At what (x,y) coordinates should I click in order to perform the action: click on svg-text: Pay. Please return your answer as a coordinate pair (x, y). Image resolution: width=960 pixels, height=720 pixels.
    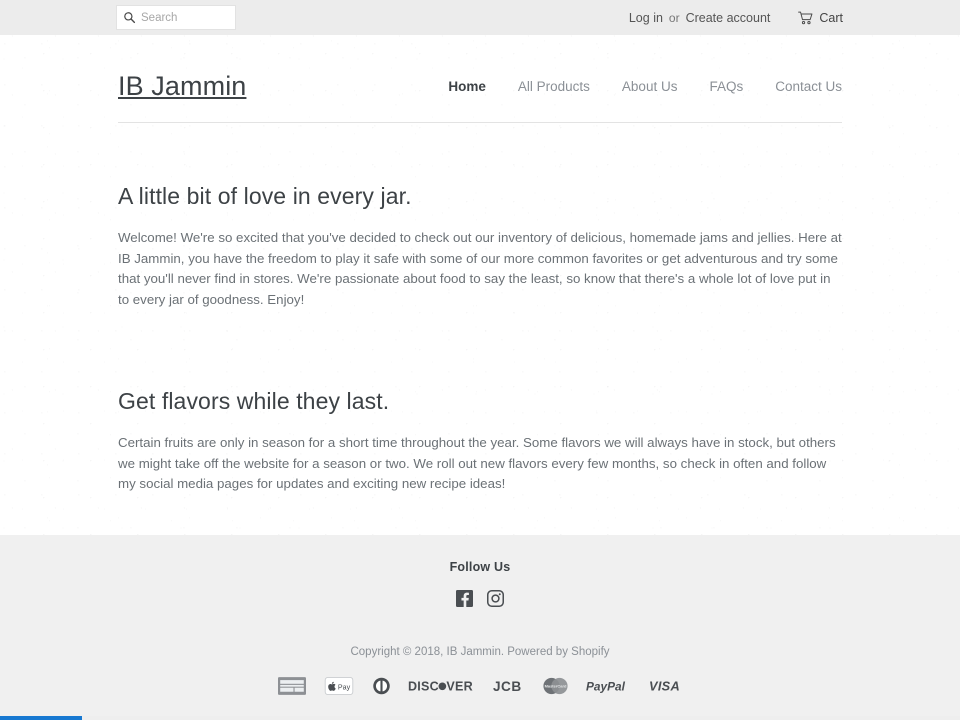
    Looking at the image, I should click on (343, 687).